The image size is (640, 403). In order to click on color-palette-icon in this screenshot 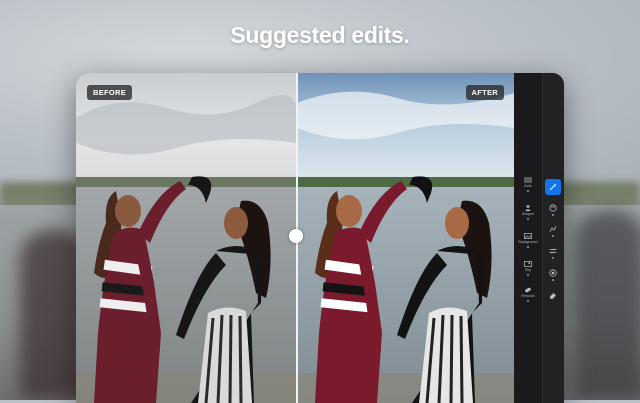, I will do `click(553, 208)`.